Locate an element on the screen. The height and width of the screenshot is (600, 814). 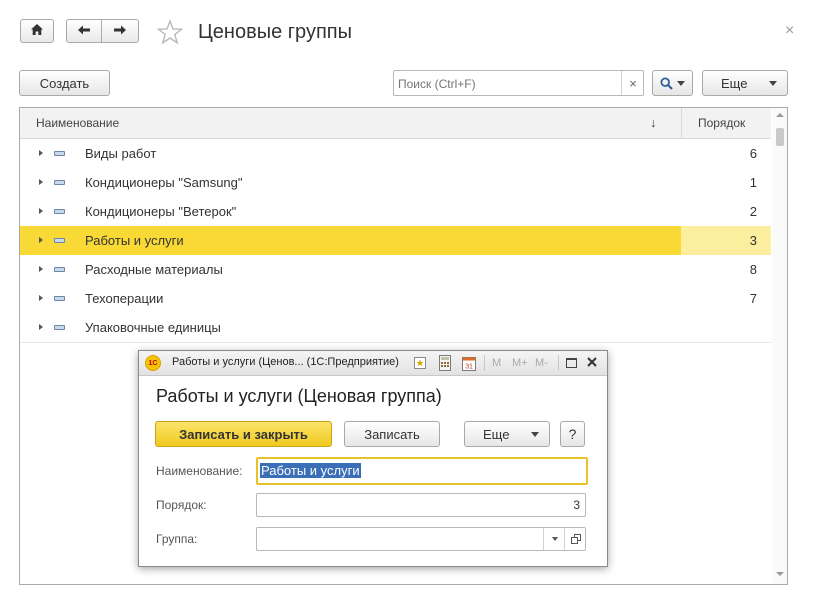
row-name: Техоперации is located at coordinates (124, 298).